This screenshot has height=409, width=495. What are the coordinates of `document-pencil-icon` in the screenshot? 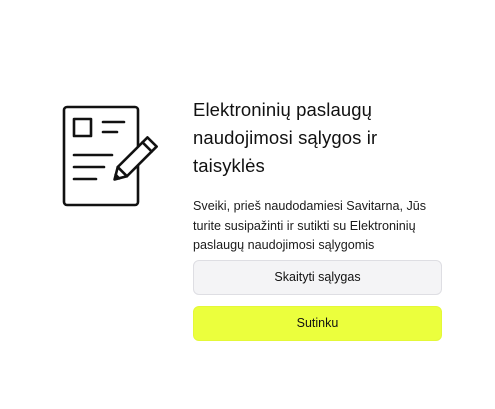 It's located at (113, 156).